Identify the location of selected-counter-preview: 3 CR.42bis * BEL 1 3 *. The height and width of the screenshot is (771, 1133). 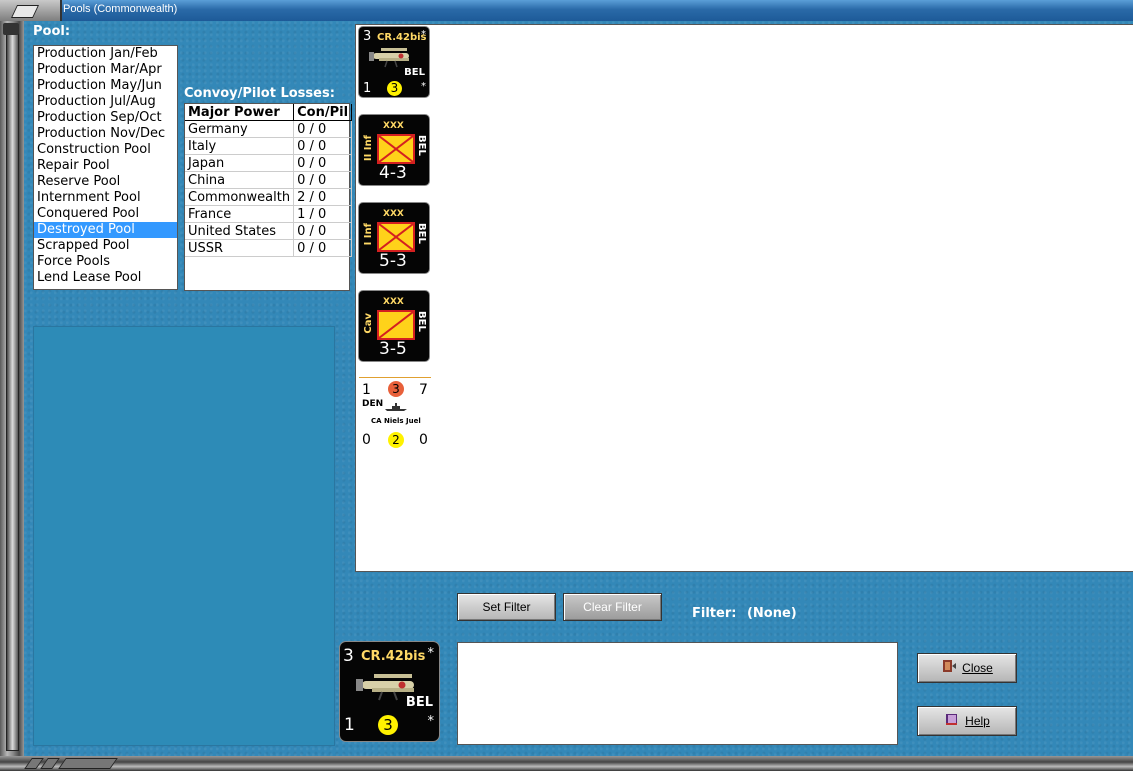
(389, 691).